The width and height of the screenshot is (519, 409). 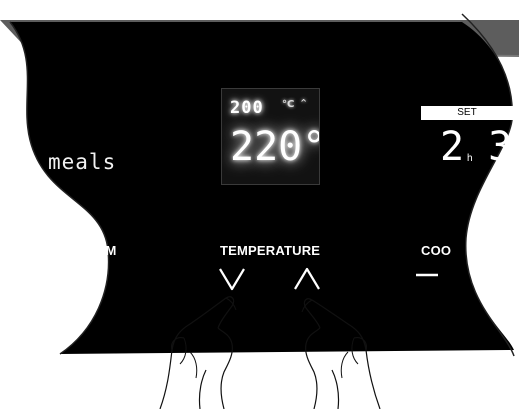 I want to click on chevron-up-icon, so click(x=307, y=278).